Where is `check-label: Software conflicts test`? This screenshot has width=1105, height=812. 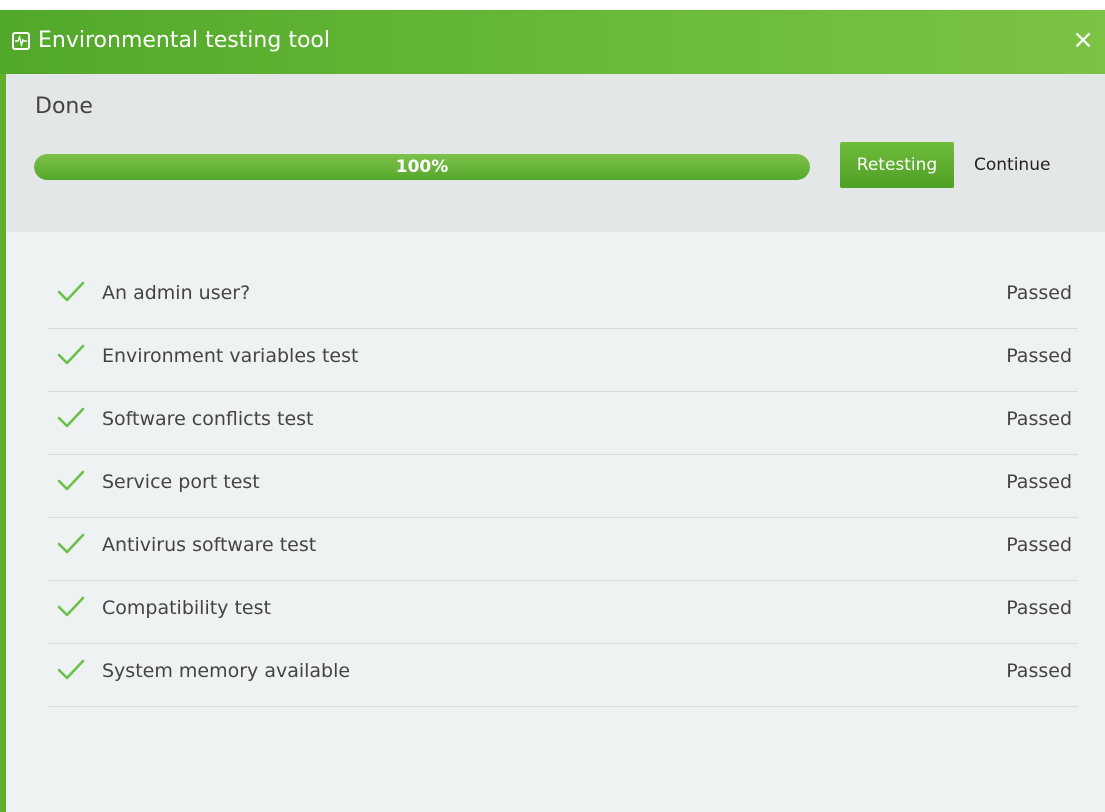 check-label: Software conflicts test is located at coordinates (208, 419).